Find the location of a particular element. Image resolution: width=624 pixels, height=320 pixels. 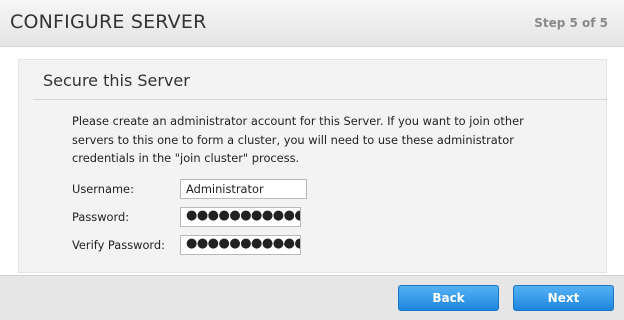

verify-password-label: Verify Password: is located at coordinates (118, 245).